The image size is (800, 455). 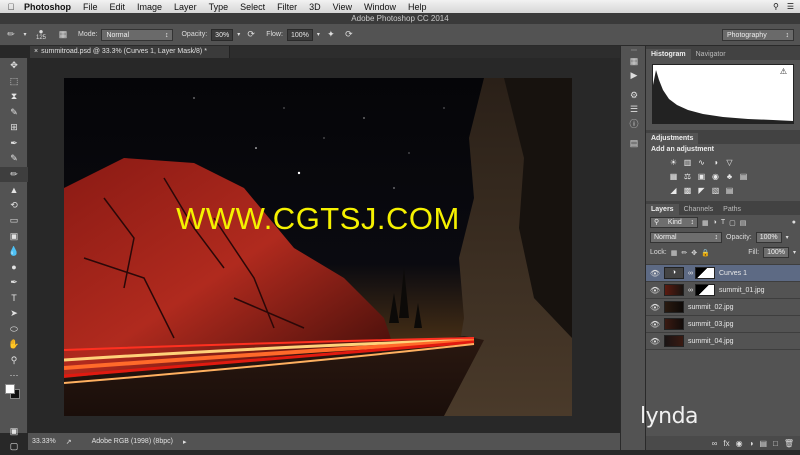 I want to click on tab-navigator: Navigator, so click(x=711, y=54).